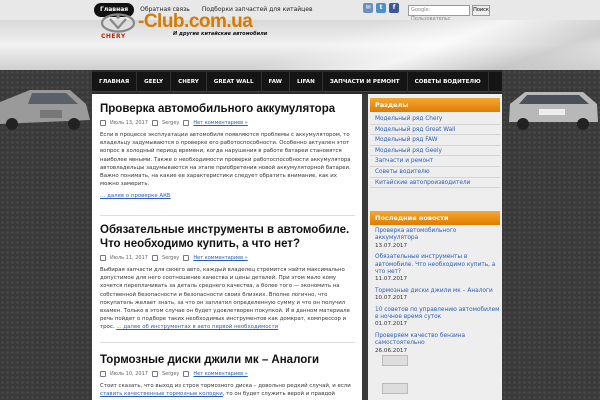 This screenshot has width=600, height=400. I want to click on post-excerpt-text: , то он будет служить верой и правдой, so click(278, 394).